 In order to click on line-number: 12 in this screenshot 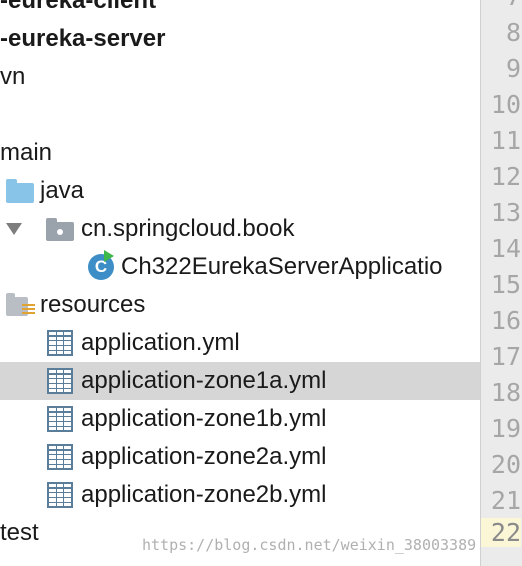, I will do `click(505, 176)`.